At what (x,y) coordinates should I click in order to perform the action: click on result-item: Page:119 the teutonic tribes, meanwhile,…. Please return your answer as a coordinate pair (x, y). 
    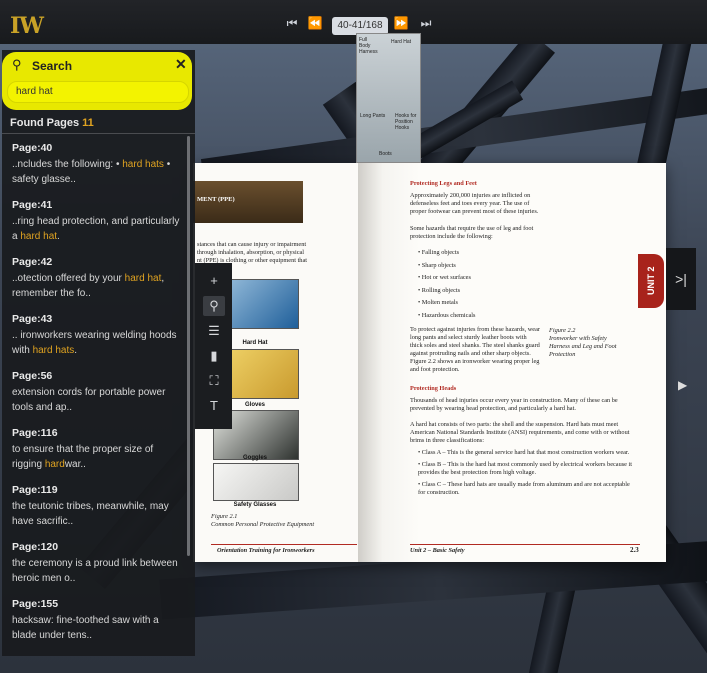
    Looking at the image, I should click on (98, 506).